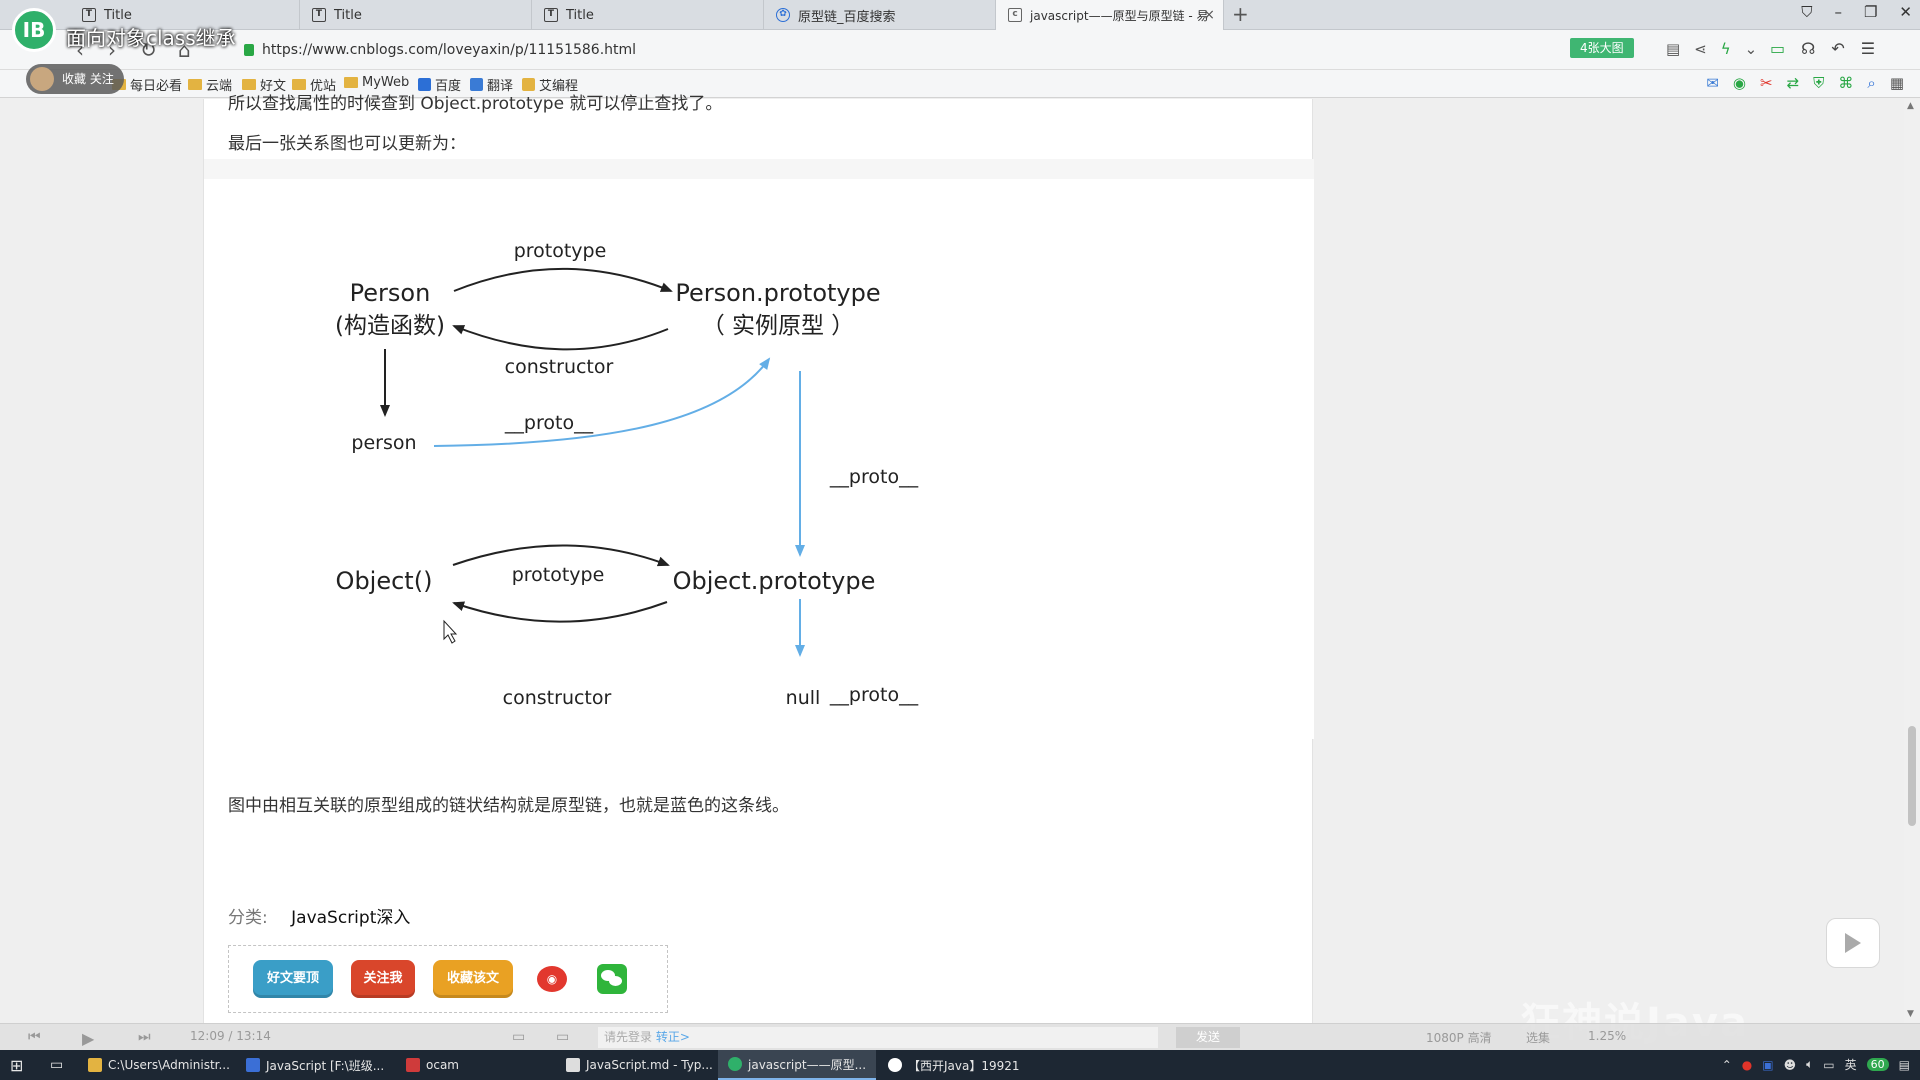 Image resolution: width=1920 pixels, height=1080 pixels. What do you see at coordinates (384, 581) in the screenshot?
I see `label-object-ctor: Object()` at bounding box center [384, 581].